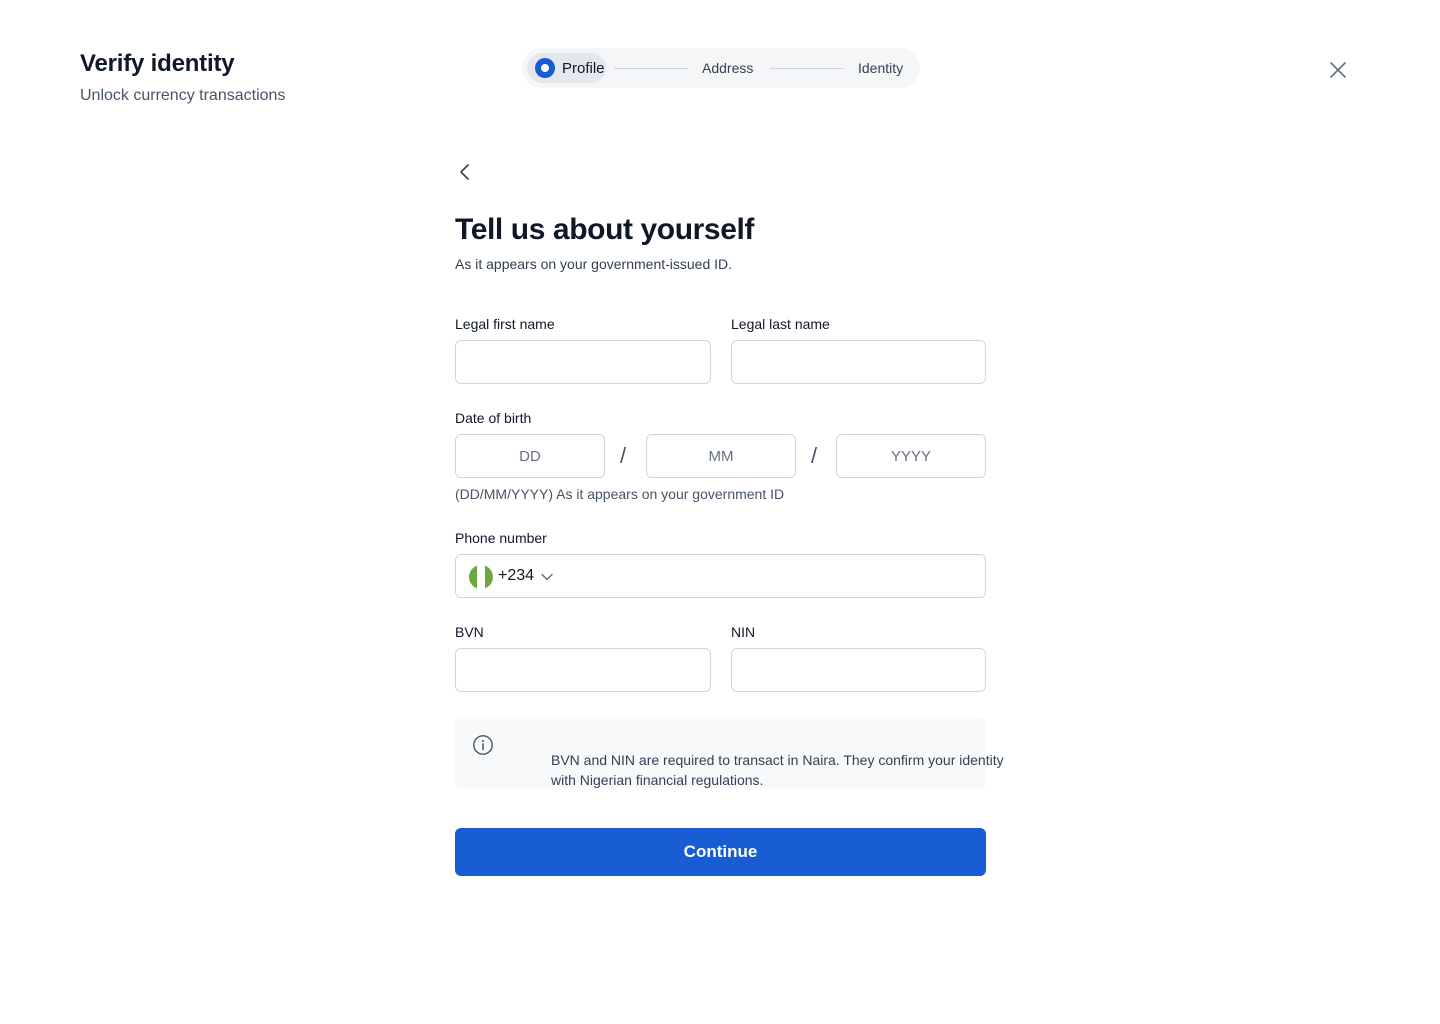  I want to click on active-step-icon, so click(545, 68).